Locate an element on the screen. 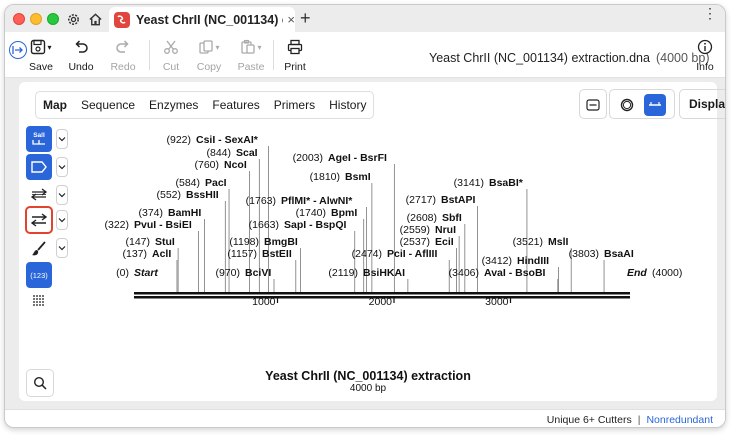  map-subtitle: 4000 bp is located at coordinates (368, 388).